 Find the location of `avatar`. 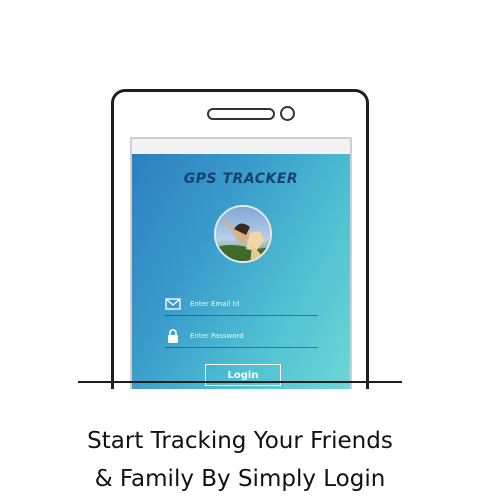

avatar is located at coordinates (243, 234).